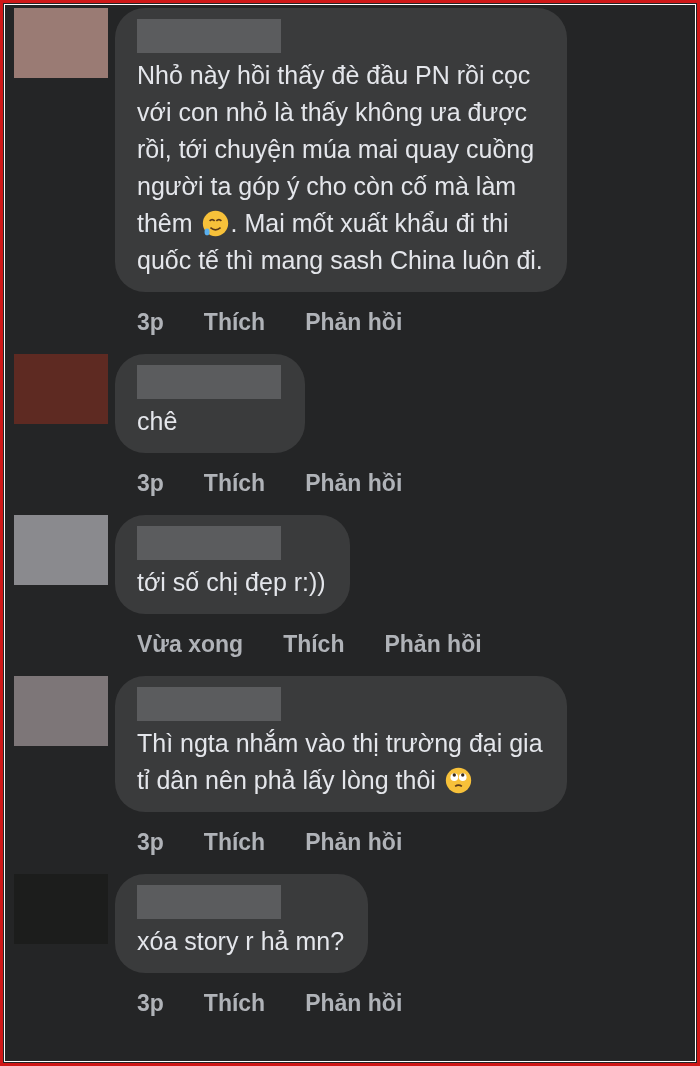 The image size is (700, 1066). What do you see at coordinates (336, 149) in the screenshot?
I see `comment-text: rồi, tới chuyện múa mai quay cuồng` at bounding box center [336, 149].